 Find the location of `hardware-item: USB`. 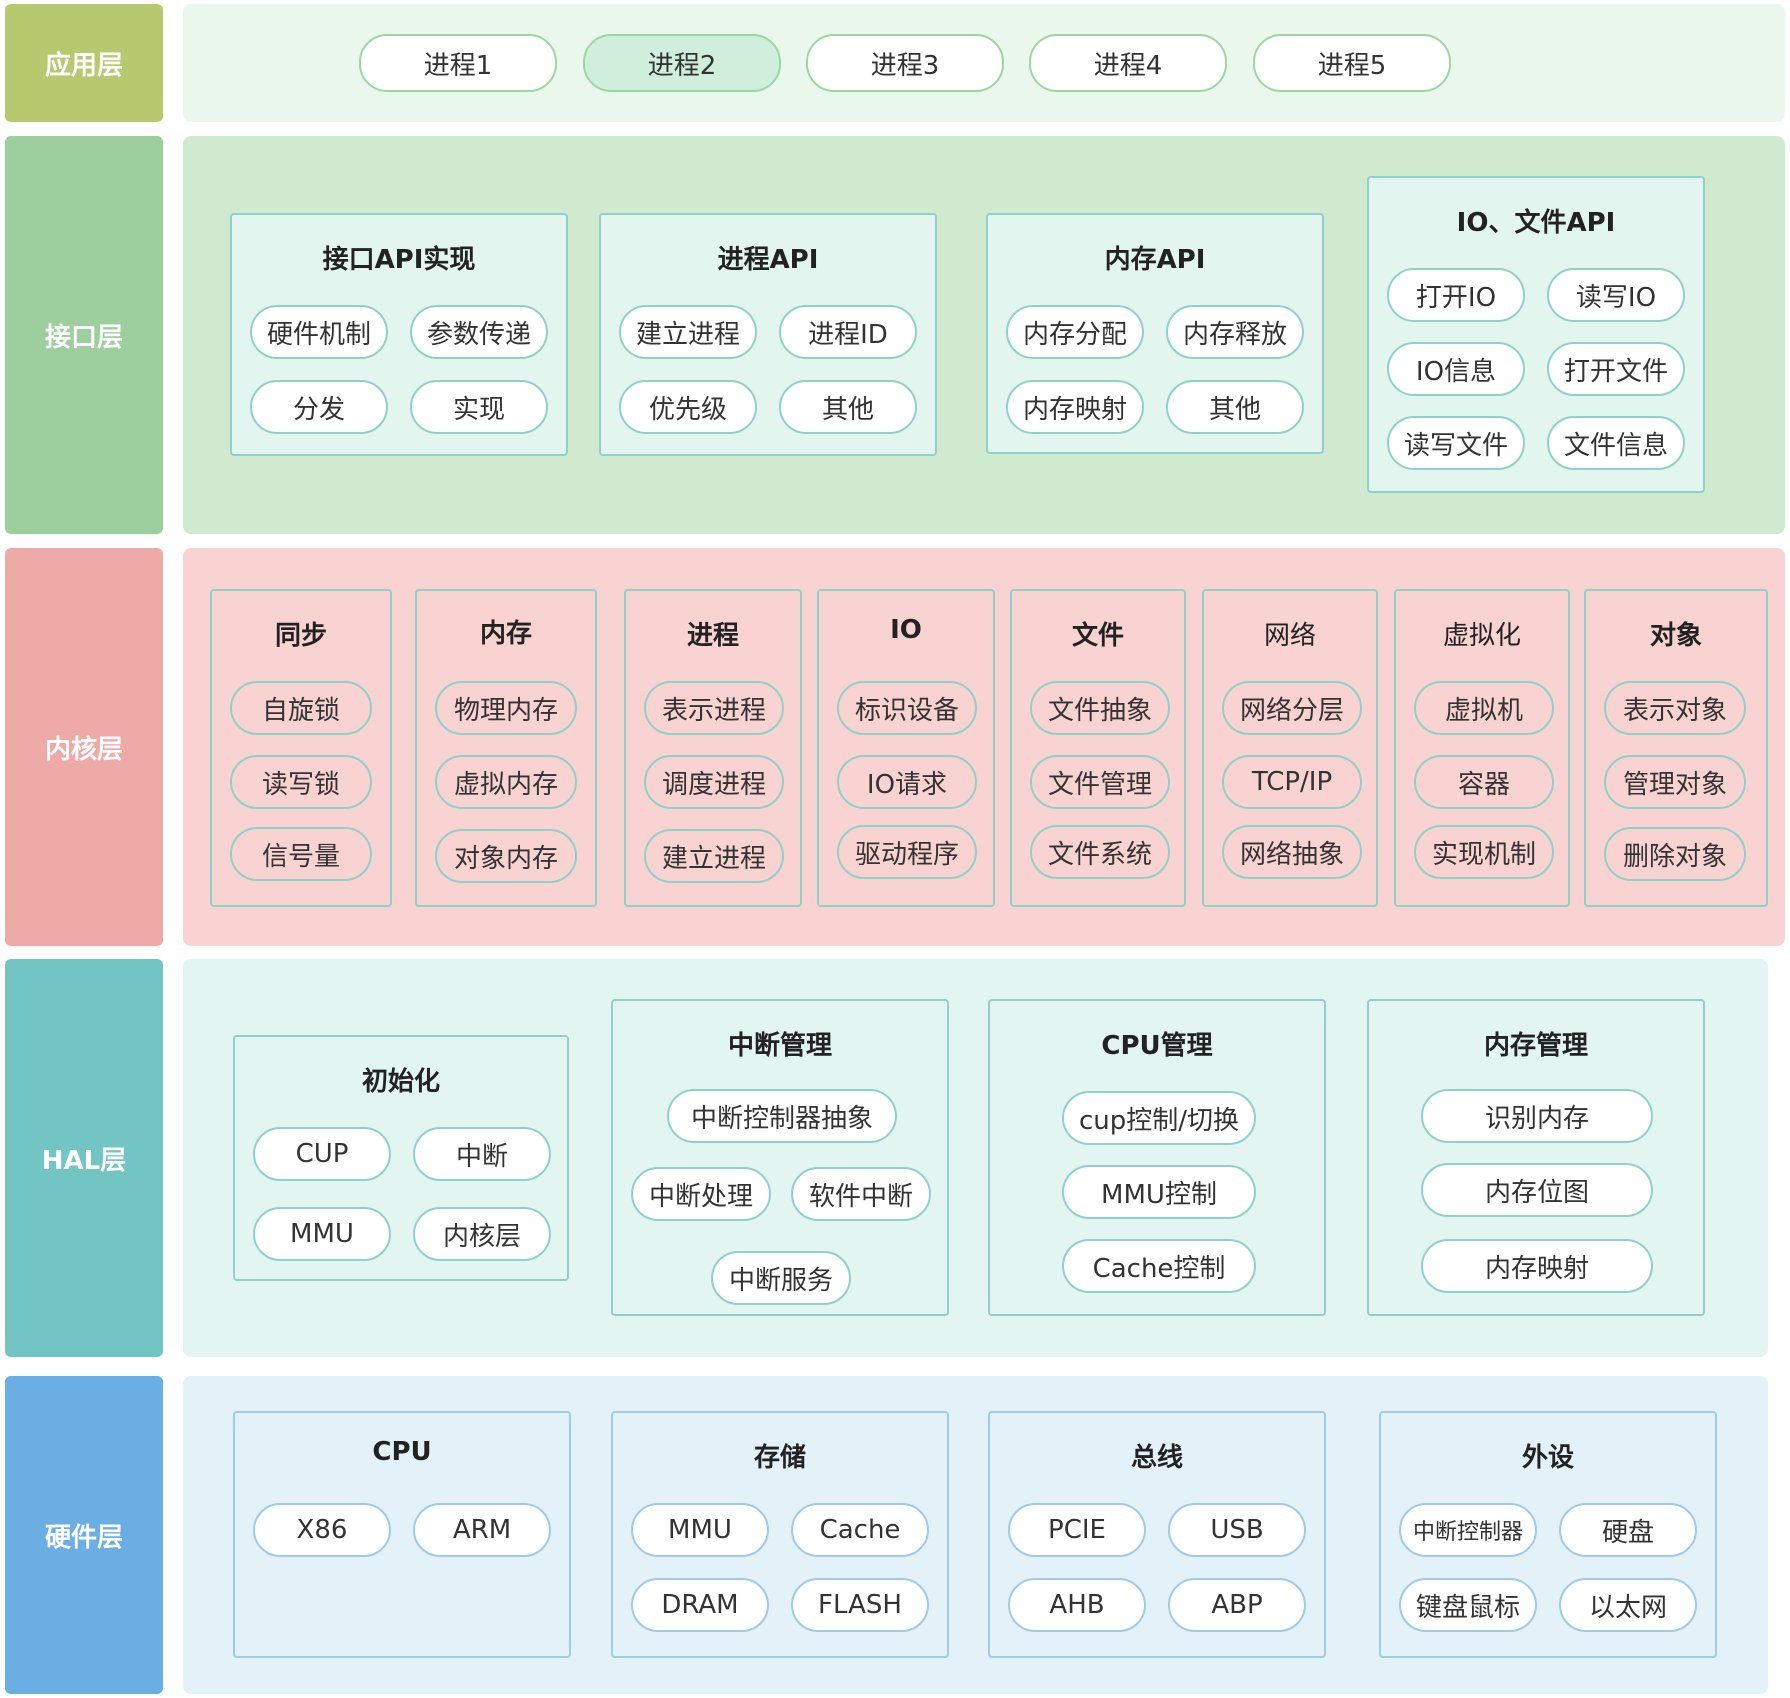

hardware-item: USB is located at coordinates (1237, 1530).